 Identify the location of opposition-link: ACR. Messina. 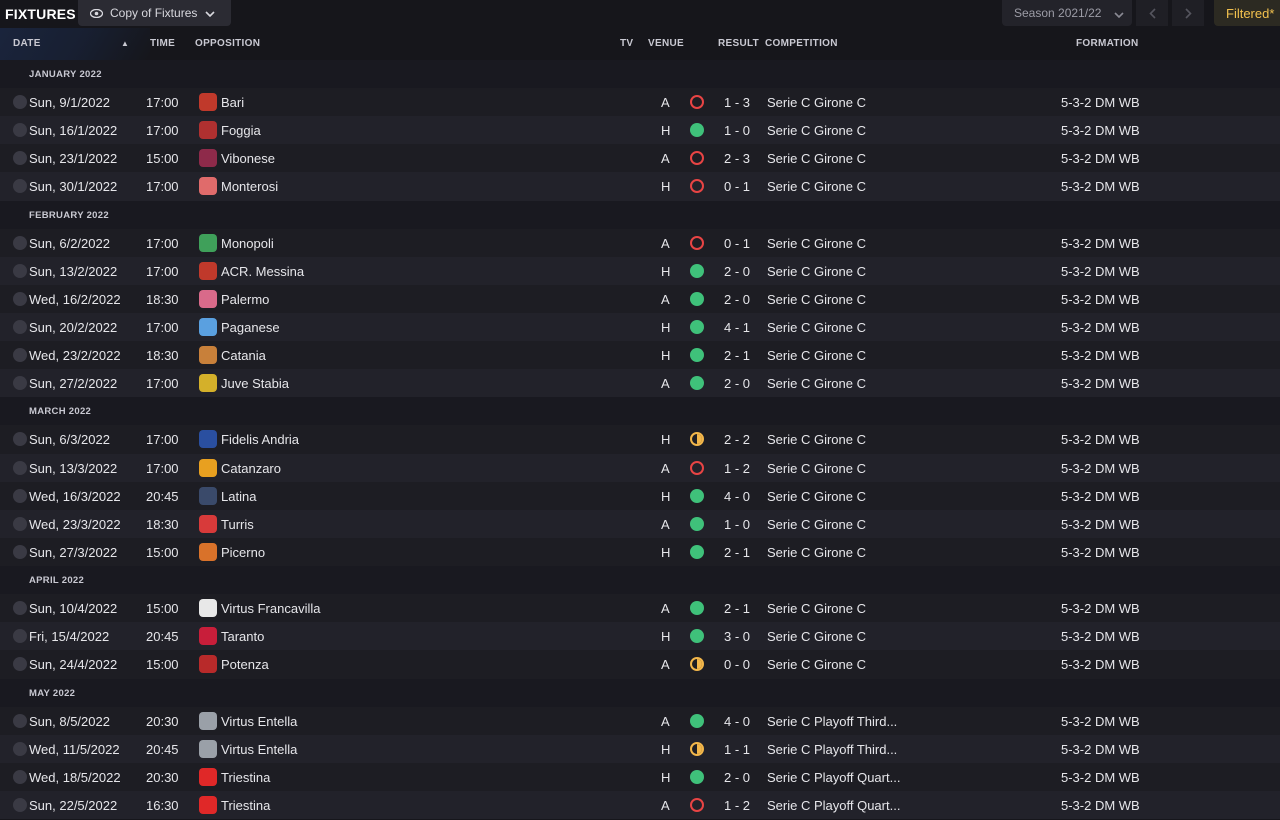
(262, 271).